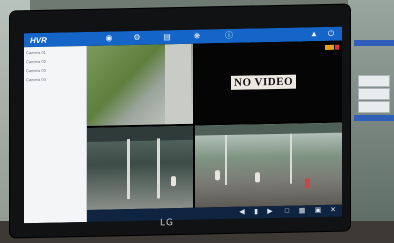  Describe the element at coordinates (337, 47) in the screenshot. I see `alarm-indicator-icon` at that location.